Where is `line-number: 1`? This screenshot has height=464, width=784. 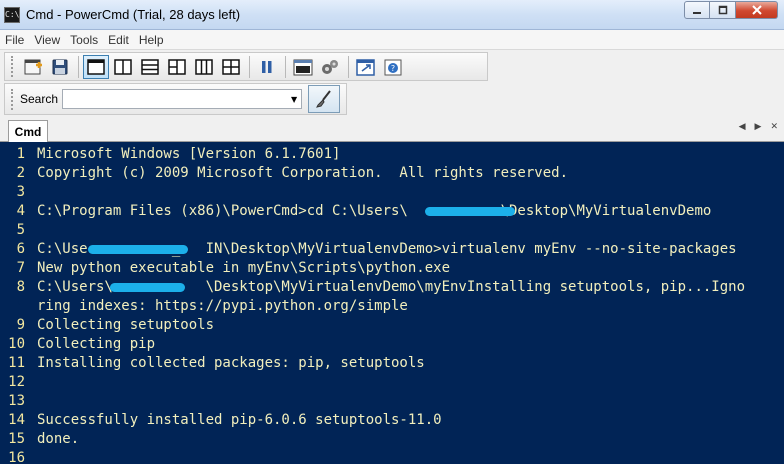 line-number: 1 is located at coordinates (20, 154).